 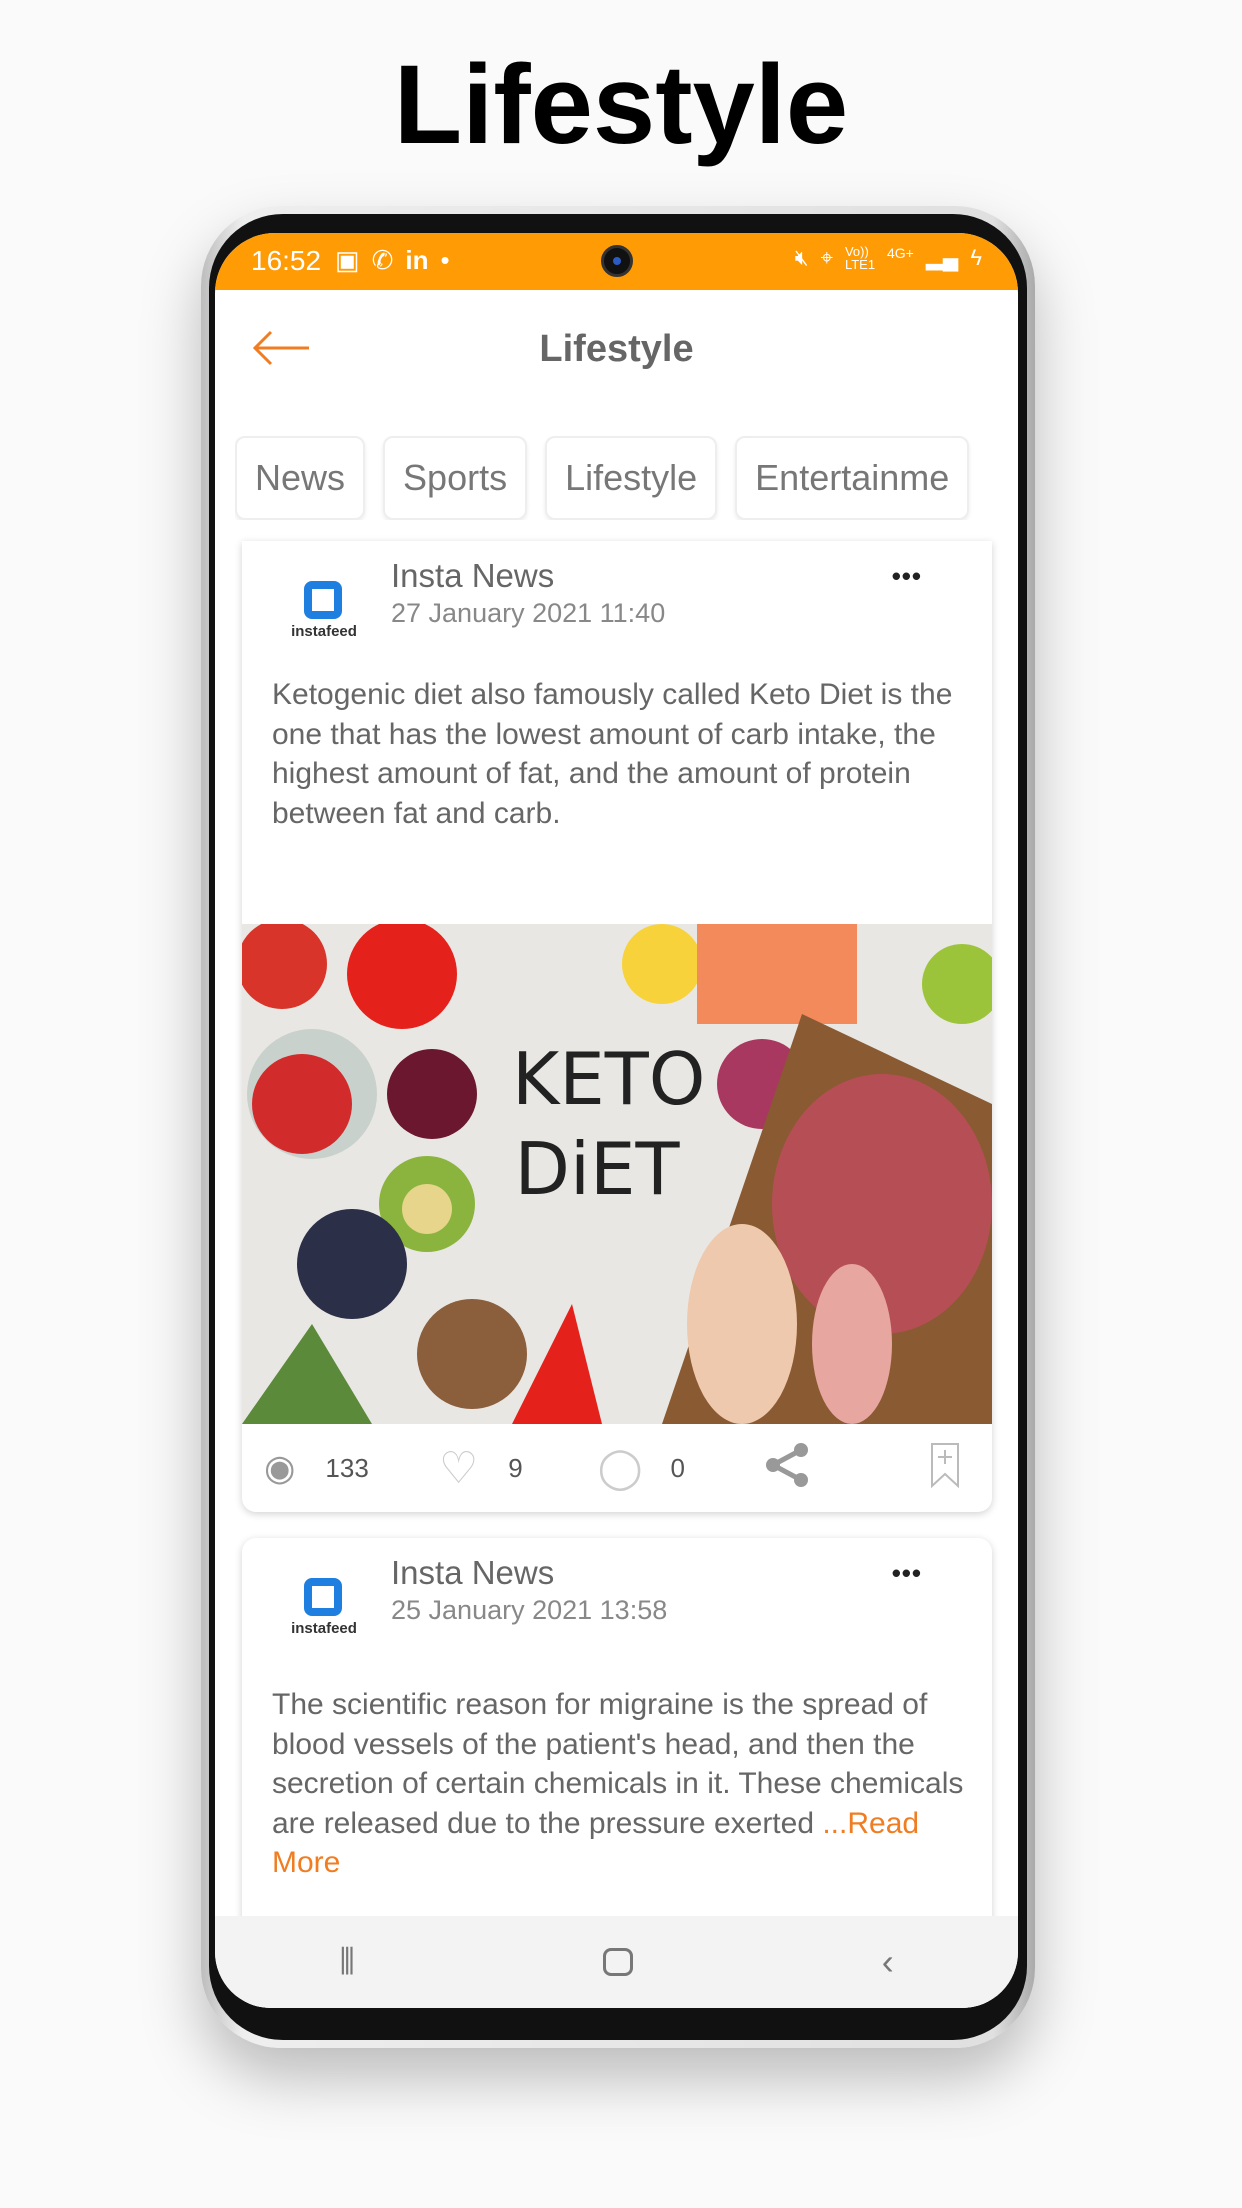 I want to click on tab-sports: Sports, so click(x=455, y=478).